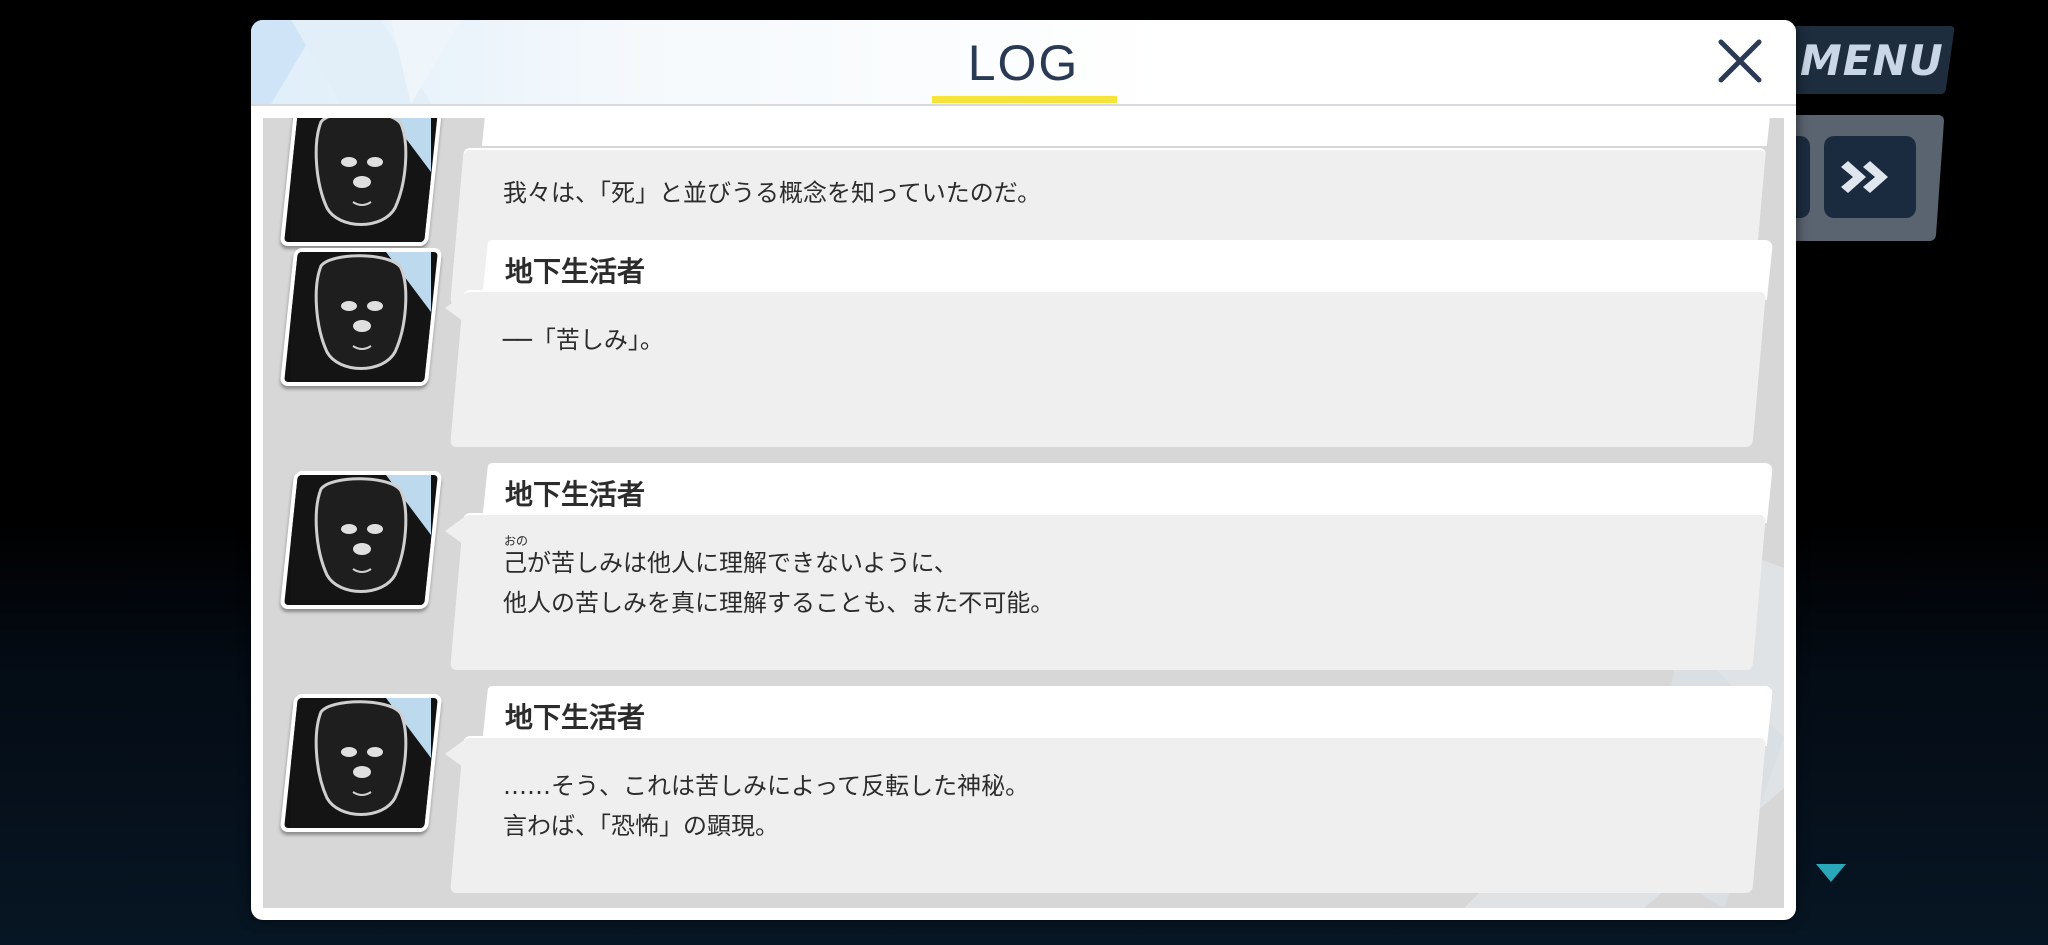 The height and width of the screenshot is (945, 2048). What do you see at coordinates (641, 826) in the screenshot?
I see `dialogue-line: 言わば、「恐怖」の顕現。` at bounding box center [641, 826].